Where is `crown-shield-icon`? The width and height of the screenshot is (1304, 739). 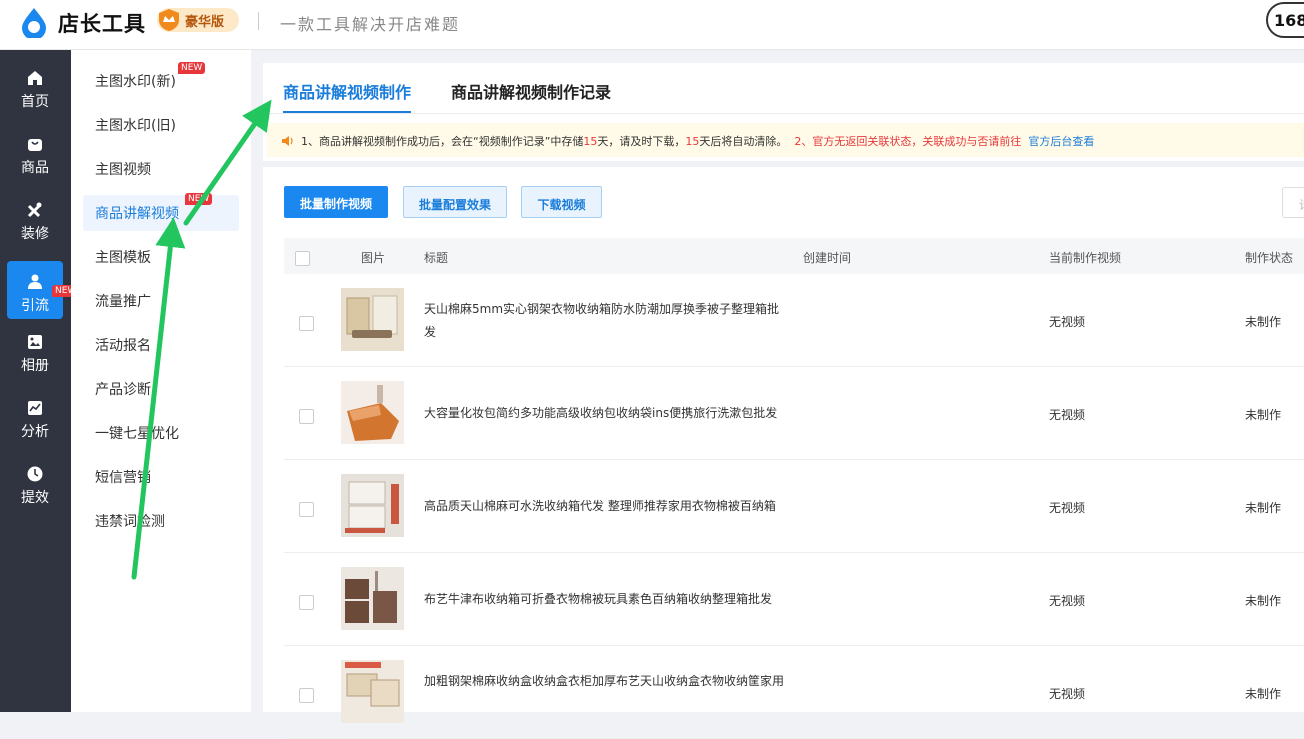 crown-shield-icon is located at coordinates (169, 20).